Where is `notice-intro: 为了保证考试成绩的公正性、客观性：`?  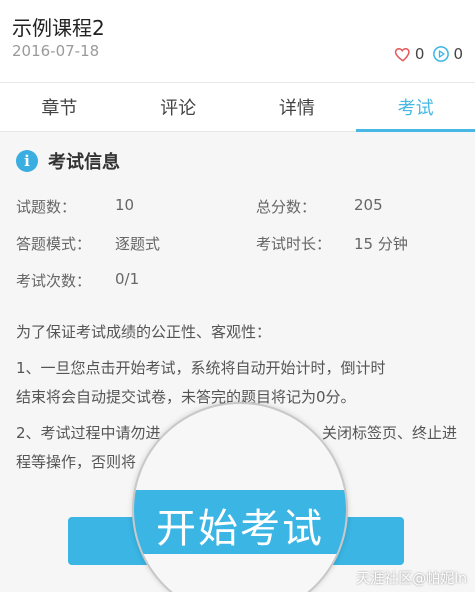
notice-intro: 为了保证考试成绩的公正性、客观性： is located at coordinates (144, 332).